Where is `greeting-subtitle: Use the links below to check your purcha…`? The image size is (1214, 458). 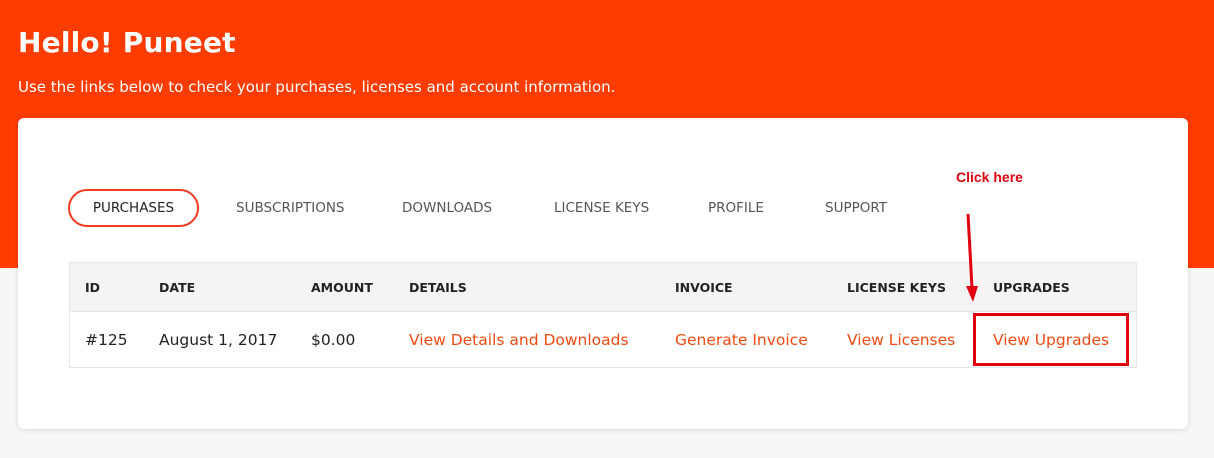 greeting-subtitle: Use the links below to check your purcha… is located at coordinates (317, 87).